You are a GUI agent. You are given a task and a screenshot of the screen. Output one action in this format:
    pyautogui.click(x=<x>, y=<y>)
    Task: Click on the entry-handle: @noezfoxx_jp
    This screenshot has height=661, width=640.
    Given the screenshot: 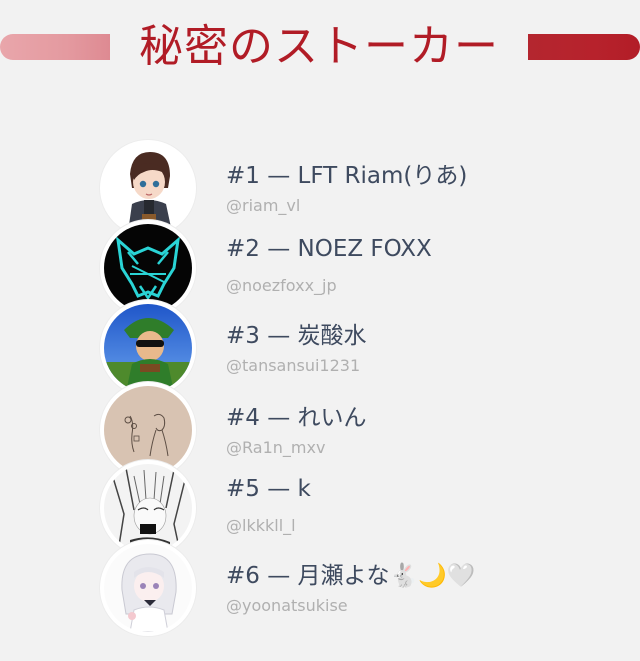 What is the action you would take?
    pyautogui.click(x=281, y=285)
    